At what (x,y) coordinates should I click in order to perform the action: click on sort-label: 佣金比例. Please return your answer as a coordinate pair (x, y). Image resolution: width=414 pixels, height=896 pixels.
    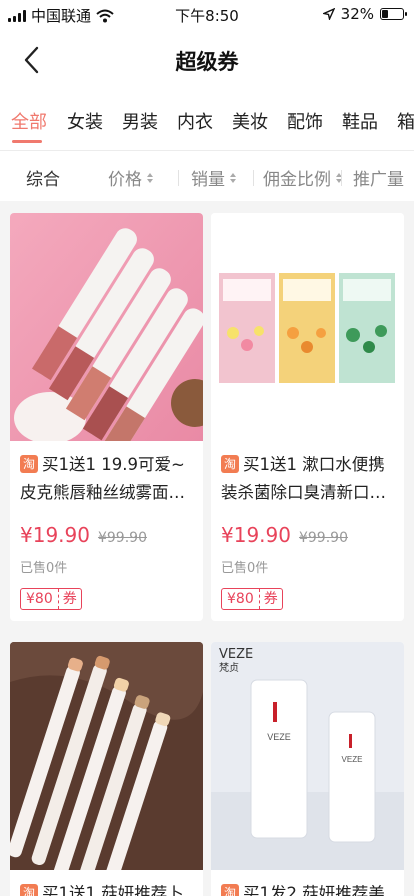
    Looking at the image, I should click on (297, 180).